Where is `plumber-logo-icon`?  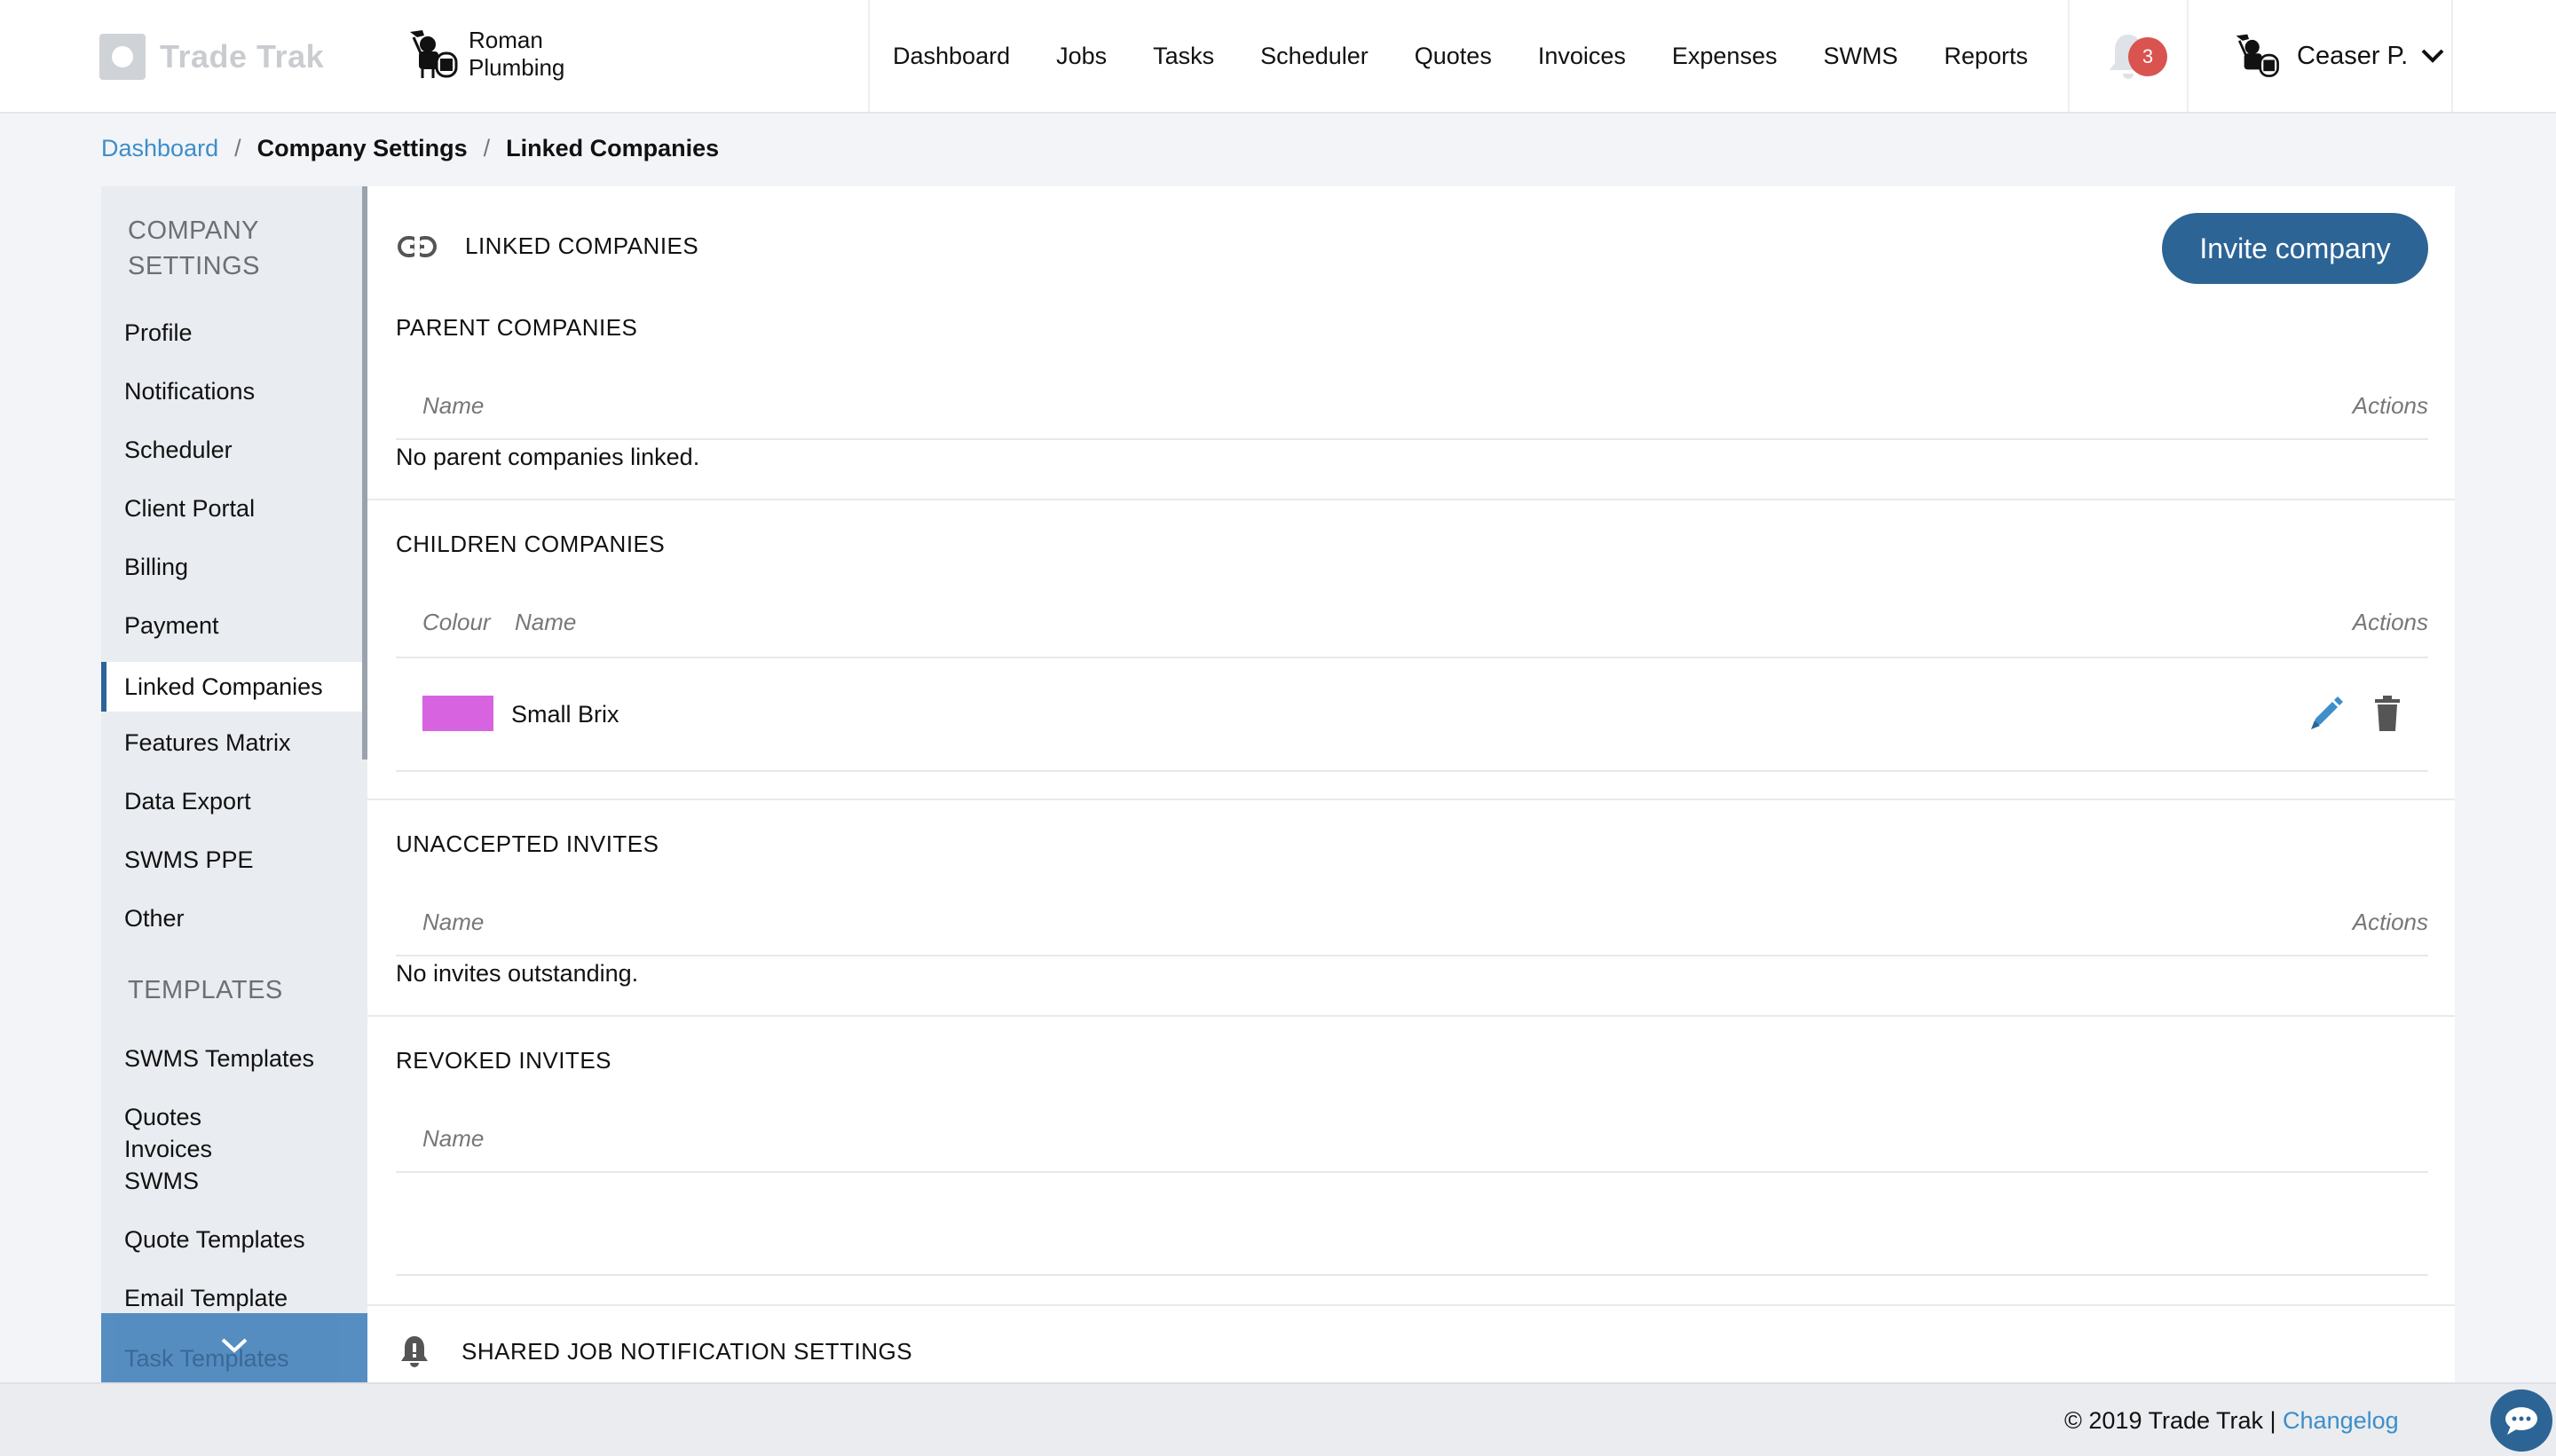
plumber-logo-icon is located at coordinates (434, 54).